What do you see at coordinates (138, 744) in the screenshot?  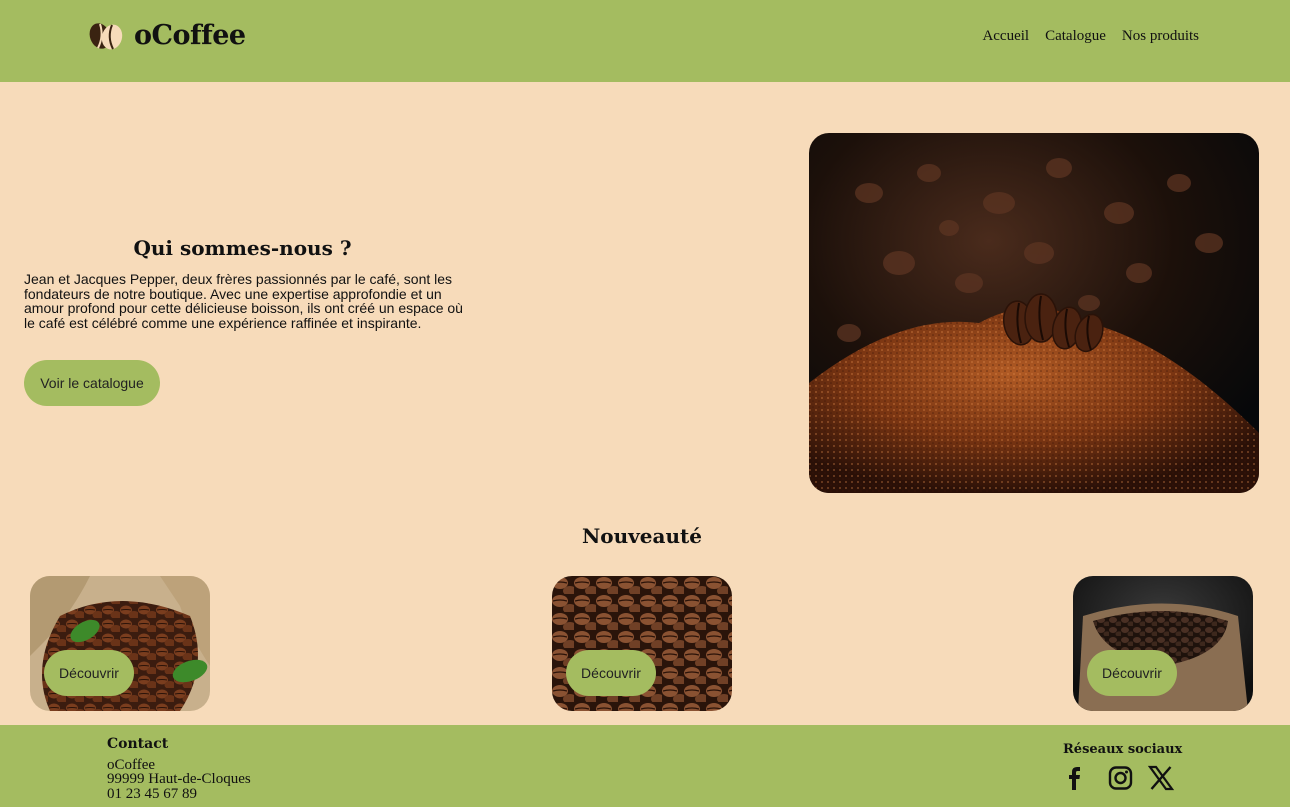 I see `contact-title: Contact` at bounding box center [138, 744].